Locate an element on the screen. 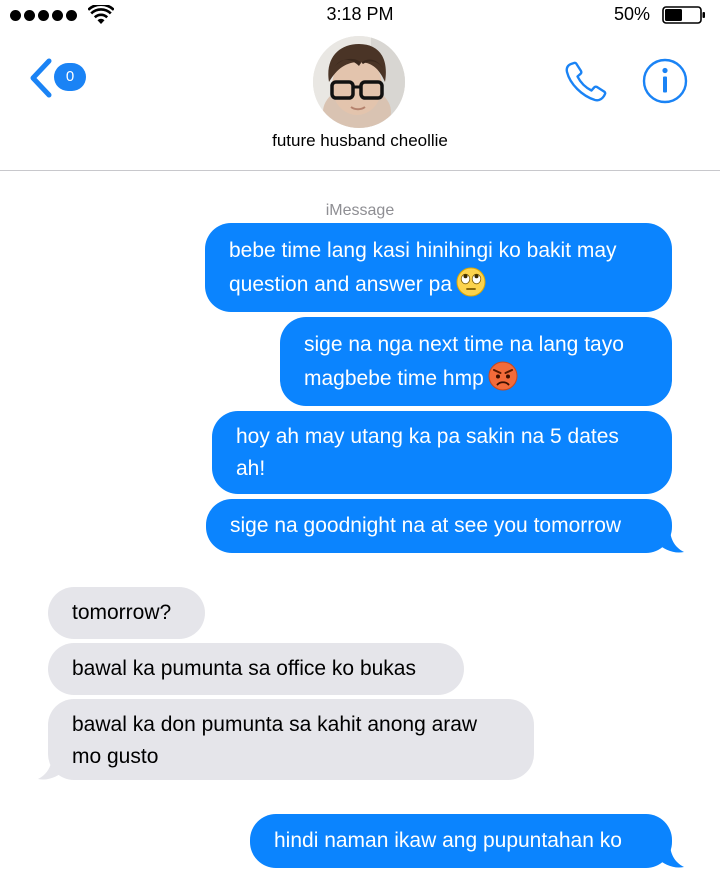 The height and width of the screenshot is (886, 720). message-text-line: mo gusto is located at coordinates (115, 756).